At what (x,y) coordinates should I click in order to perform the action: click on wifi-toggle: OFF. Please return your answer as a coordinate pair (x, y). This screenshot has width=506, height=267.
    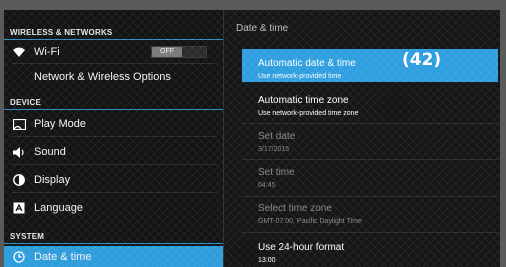
    Looking at the image, I should click on (179, 52).